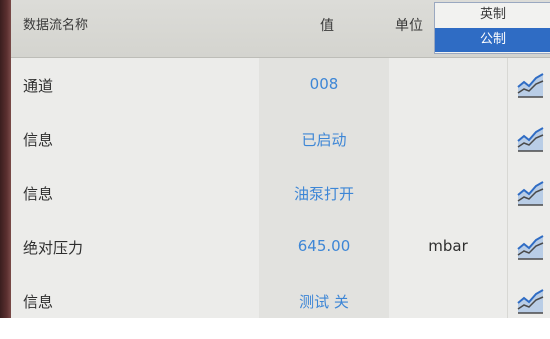 The width and height of the screenshot is (550, 339). Describe the element at coordinates (135, 247) in the screenshot. I see `name-cell: 绝对压力` at that location.